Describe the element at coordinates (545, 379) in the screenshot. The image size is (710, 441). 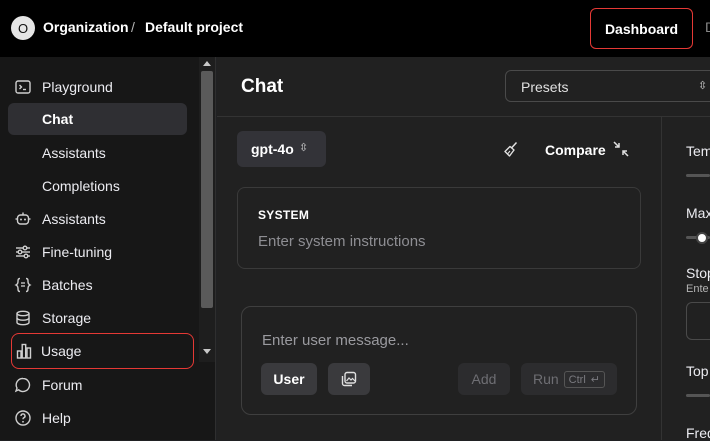
I see `run-label: Run` at that location.